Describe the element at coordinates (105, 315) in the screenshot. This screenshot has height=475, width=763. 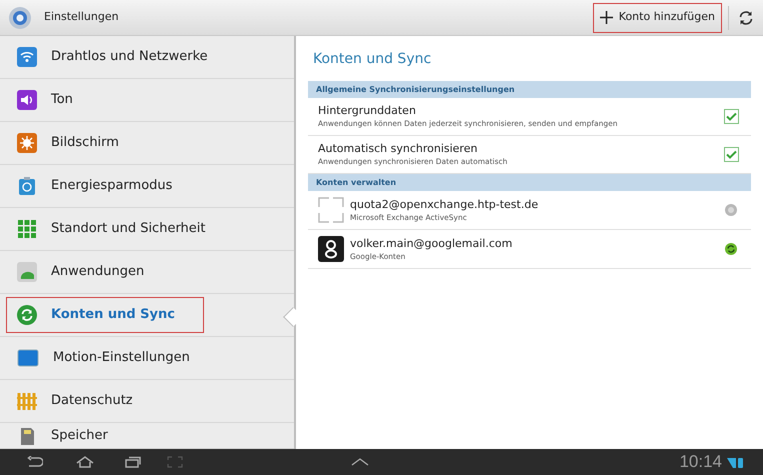
I see `sidebar-item: Konten und Sync` at that location.